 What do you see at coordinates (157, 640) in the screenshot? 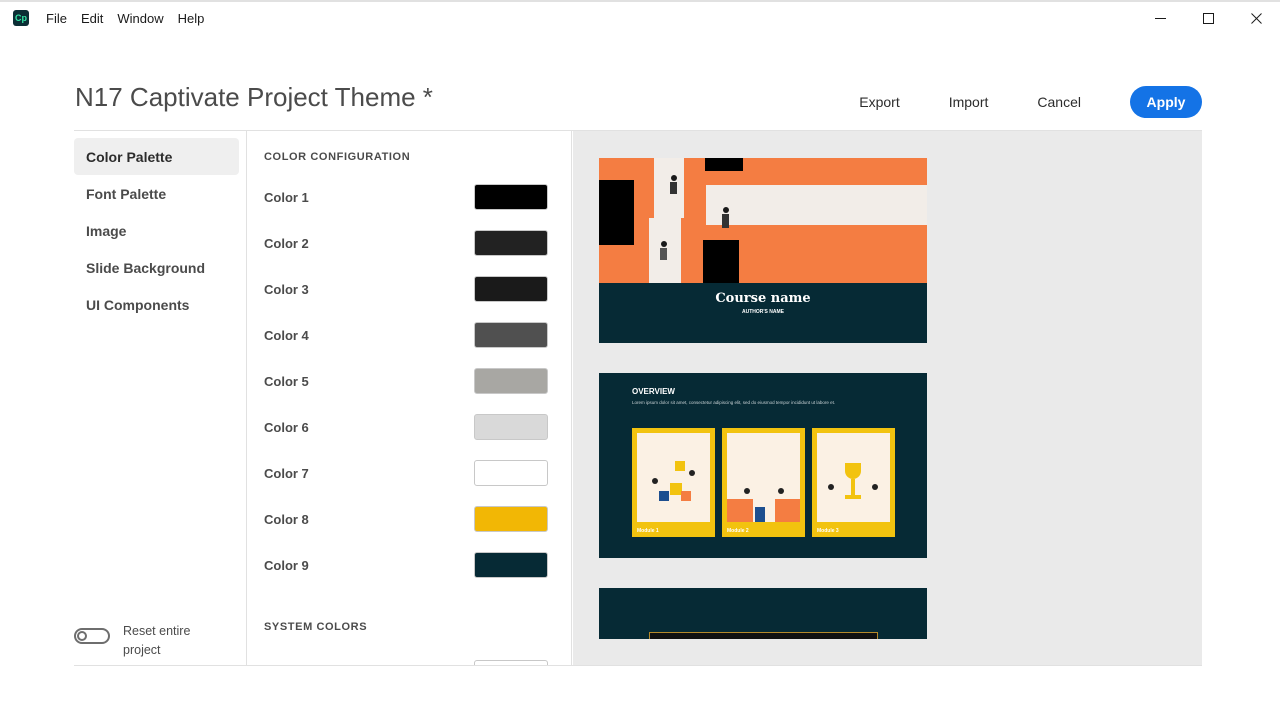
I see `reset-label: Reset entire project` at bounding box center [157, 640].